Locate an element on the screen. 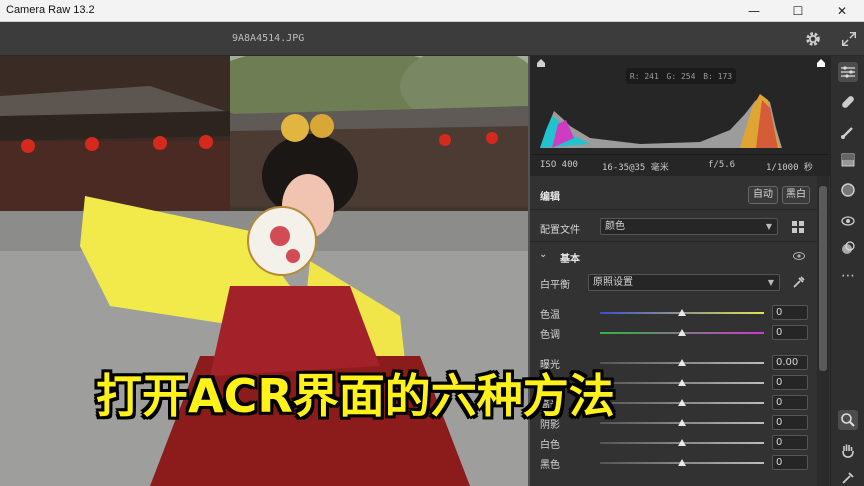  profile-row: 配置文件 颜色 ▼ is located at coordinates (680, 227).